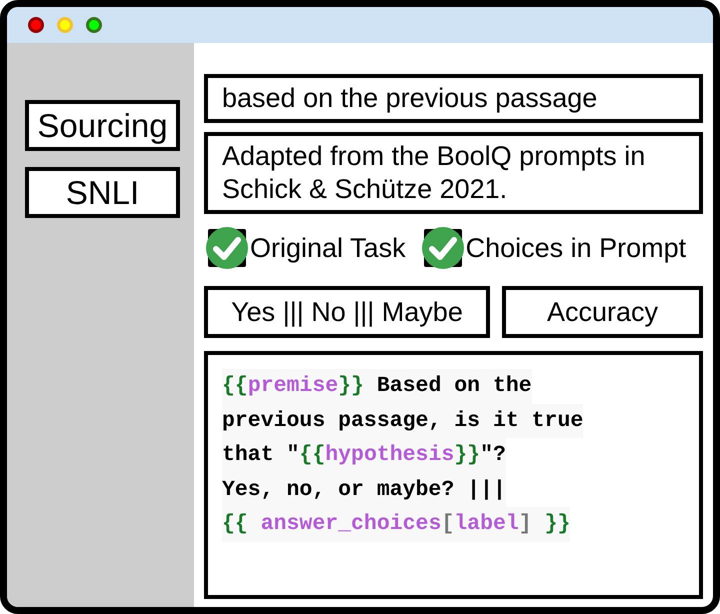 The width and height of the screenshot is (720, 614). What do you see at coordinates (102, 192) in the screenshot?
I see `sidebar-item: SNLI` at bounding box center [102, 192].